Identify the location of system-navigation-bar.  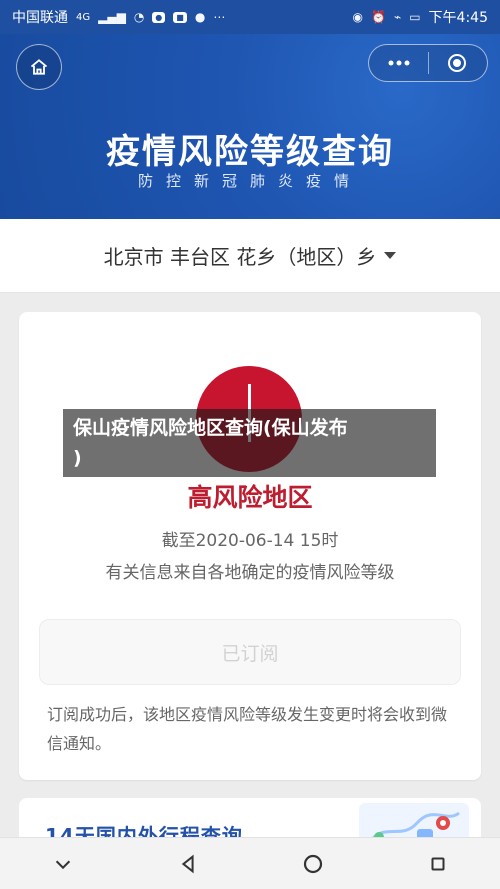
(250, 863).